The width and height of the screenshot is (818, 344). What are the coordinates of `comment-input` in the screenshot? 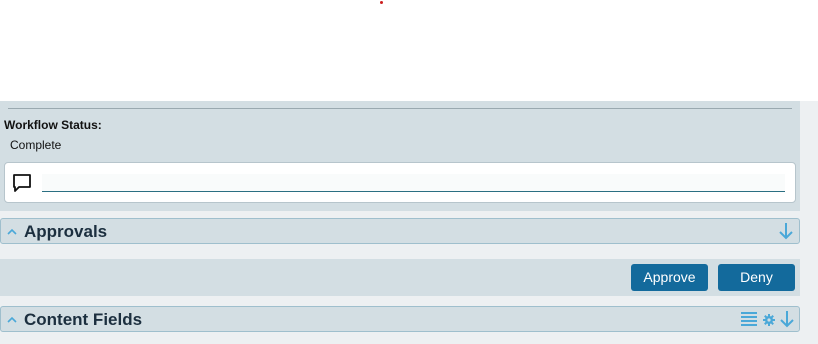 It's located at (413, 183).